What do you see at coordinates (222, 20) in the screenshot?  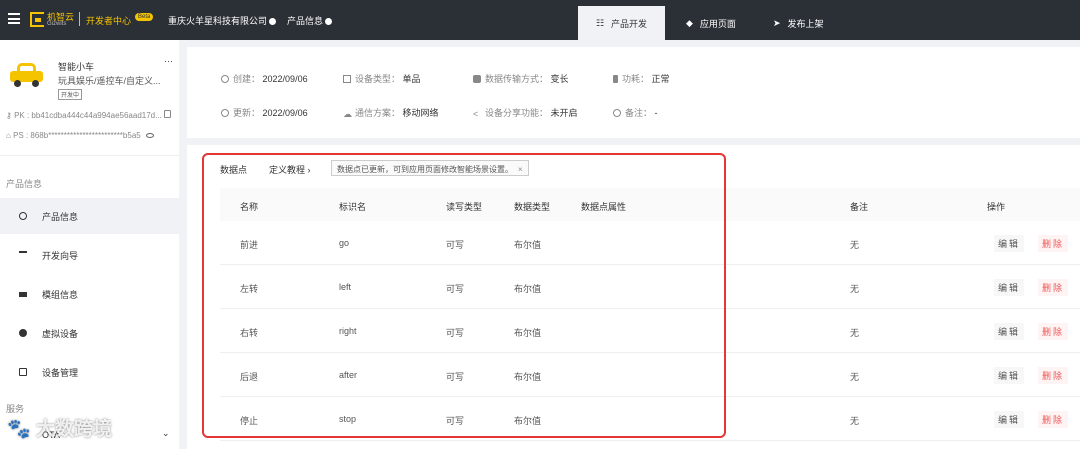 I see `company-selector: 重庆火羊星科技有限公司` at bounding box center [222, 20].